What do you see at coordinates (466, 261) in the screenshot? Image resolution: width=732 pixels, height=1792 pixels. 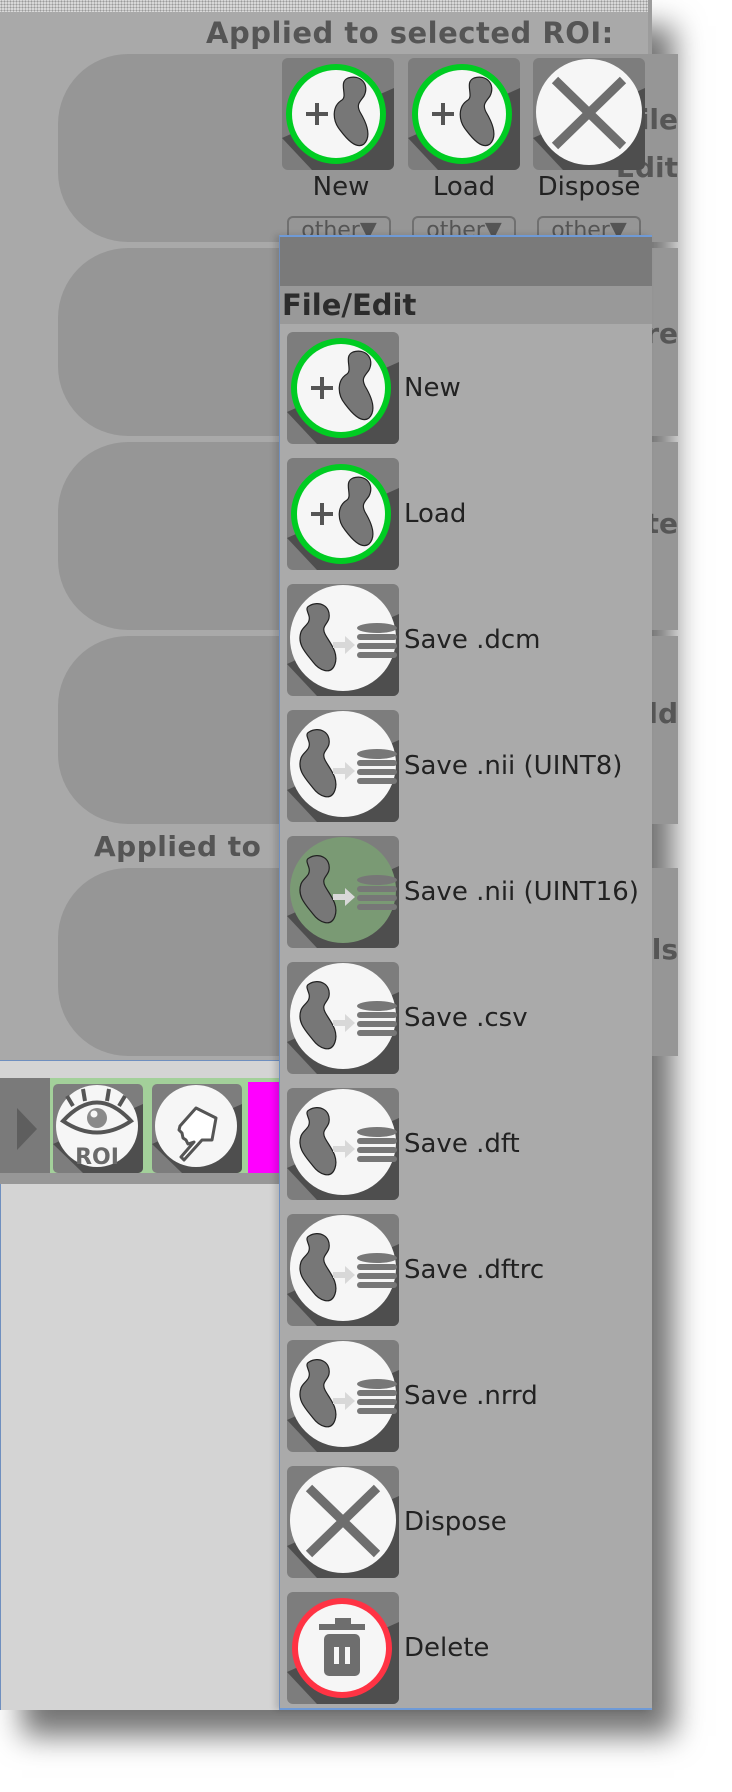 I see `popup-titlebar` at bounding box center [466, 261].